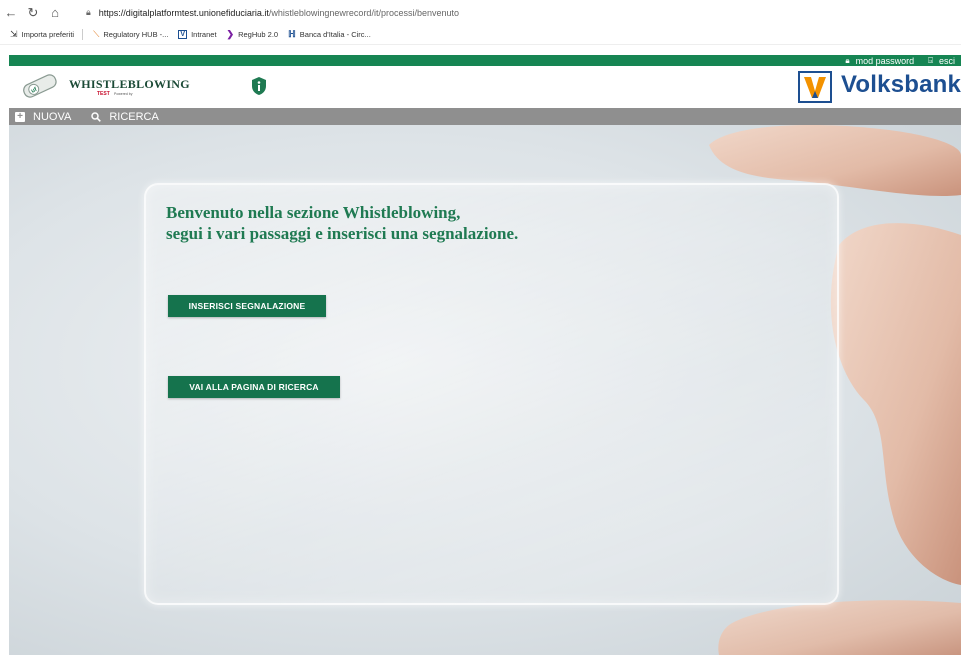 This screenshot has height=655, width=961. Describe the element at coordinates (11, 12) in the screenshot. I see `back-arrow-icon: ←` at that location.